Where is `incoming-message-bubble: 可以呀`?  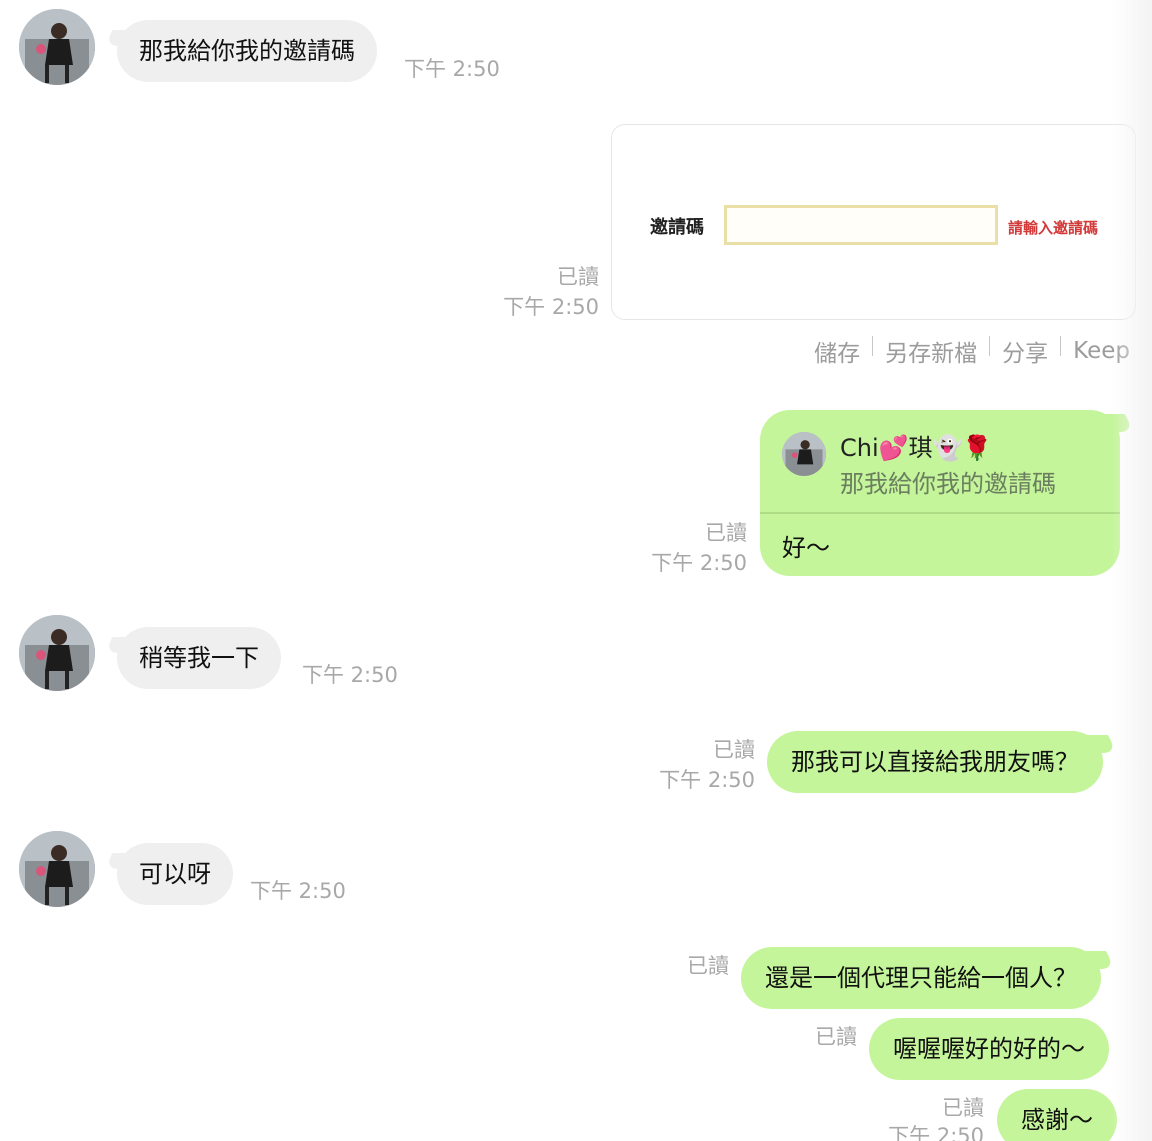 incoming-message-bubble: 可以呀 is located at coordinates (175, 874).